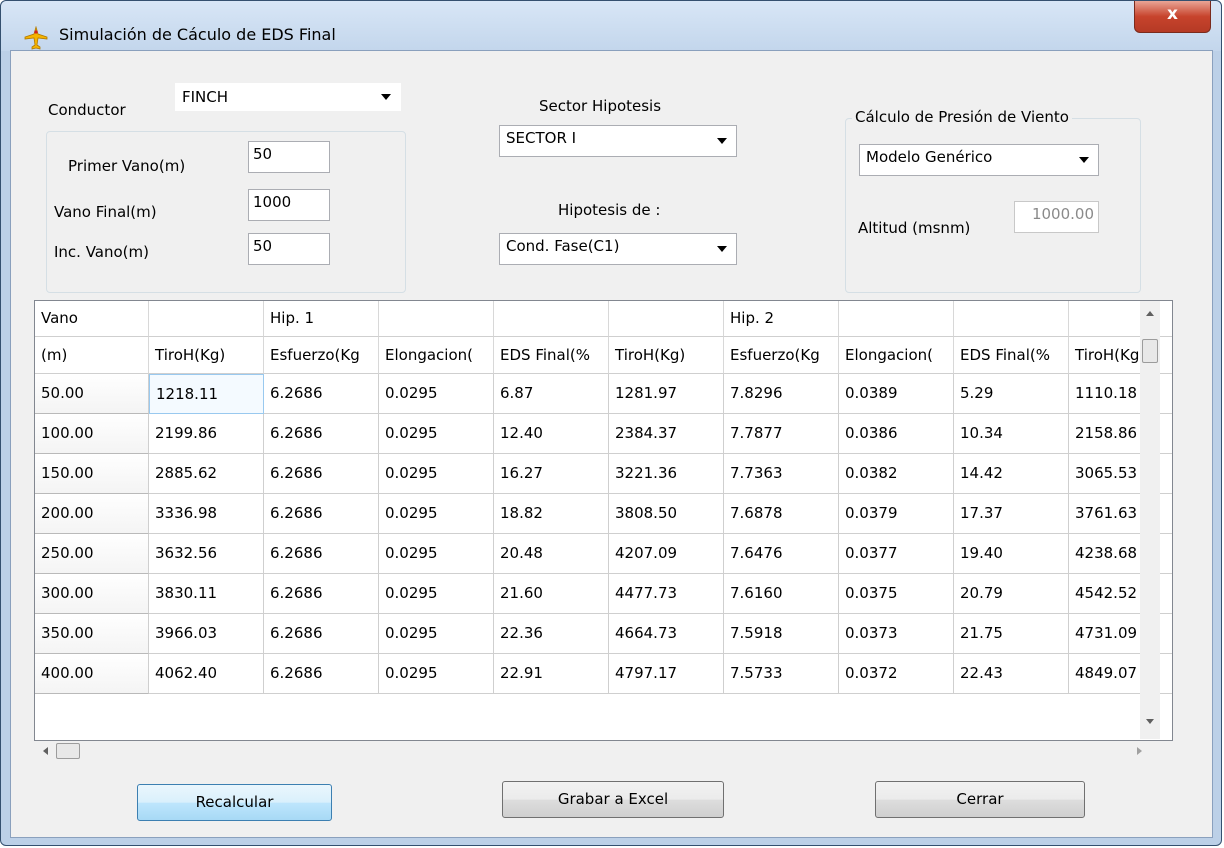  I want to click on row-header-cell: 100.00, so click(92, 434).